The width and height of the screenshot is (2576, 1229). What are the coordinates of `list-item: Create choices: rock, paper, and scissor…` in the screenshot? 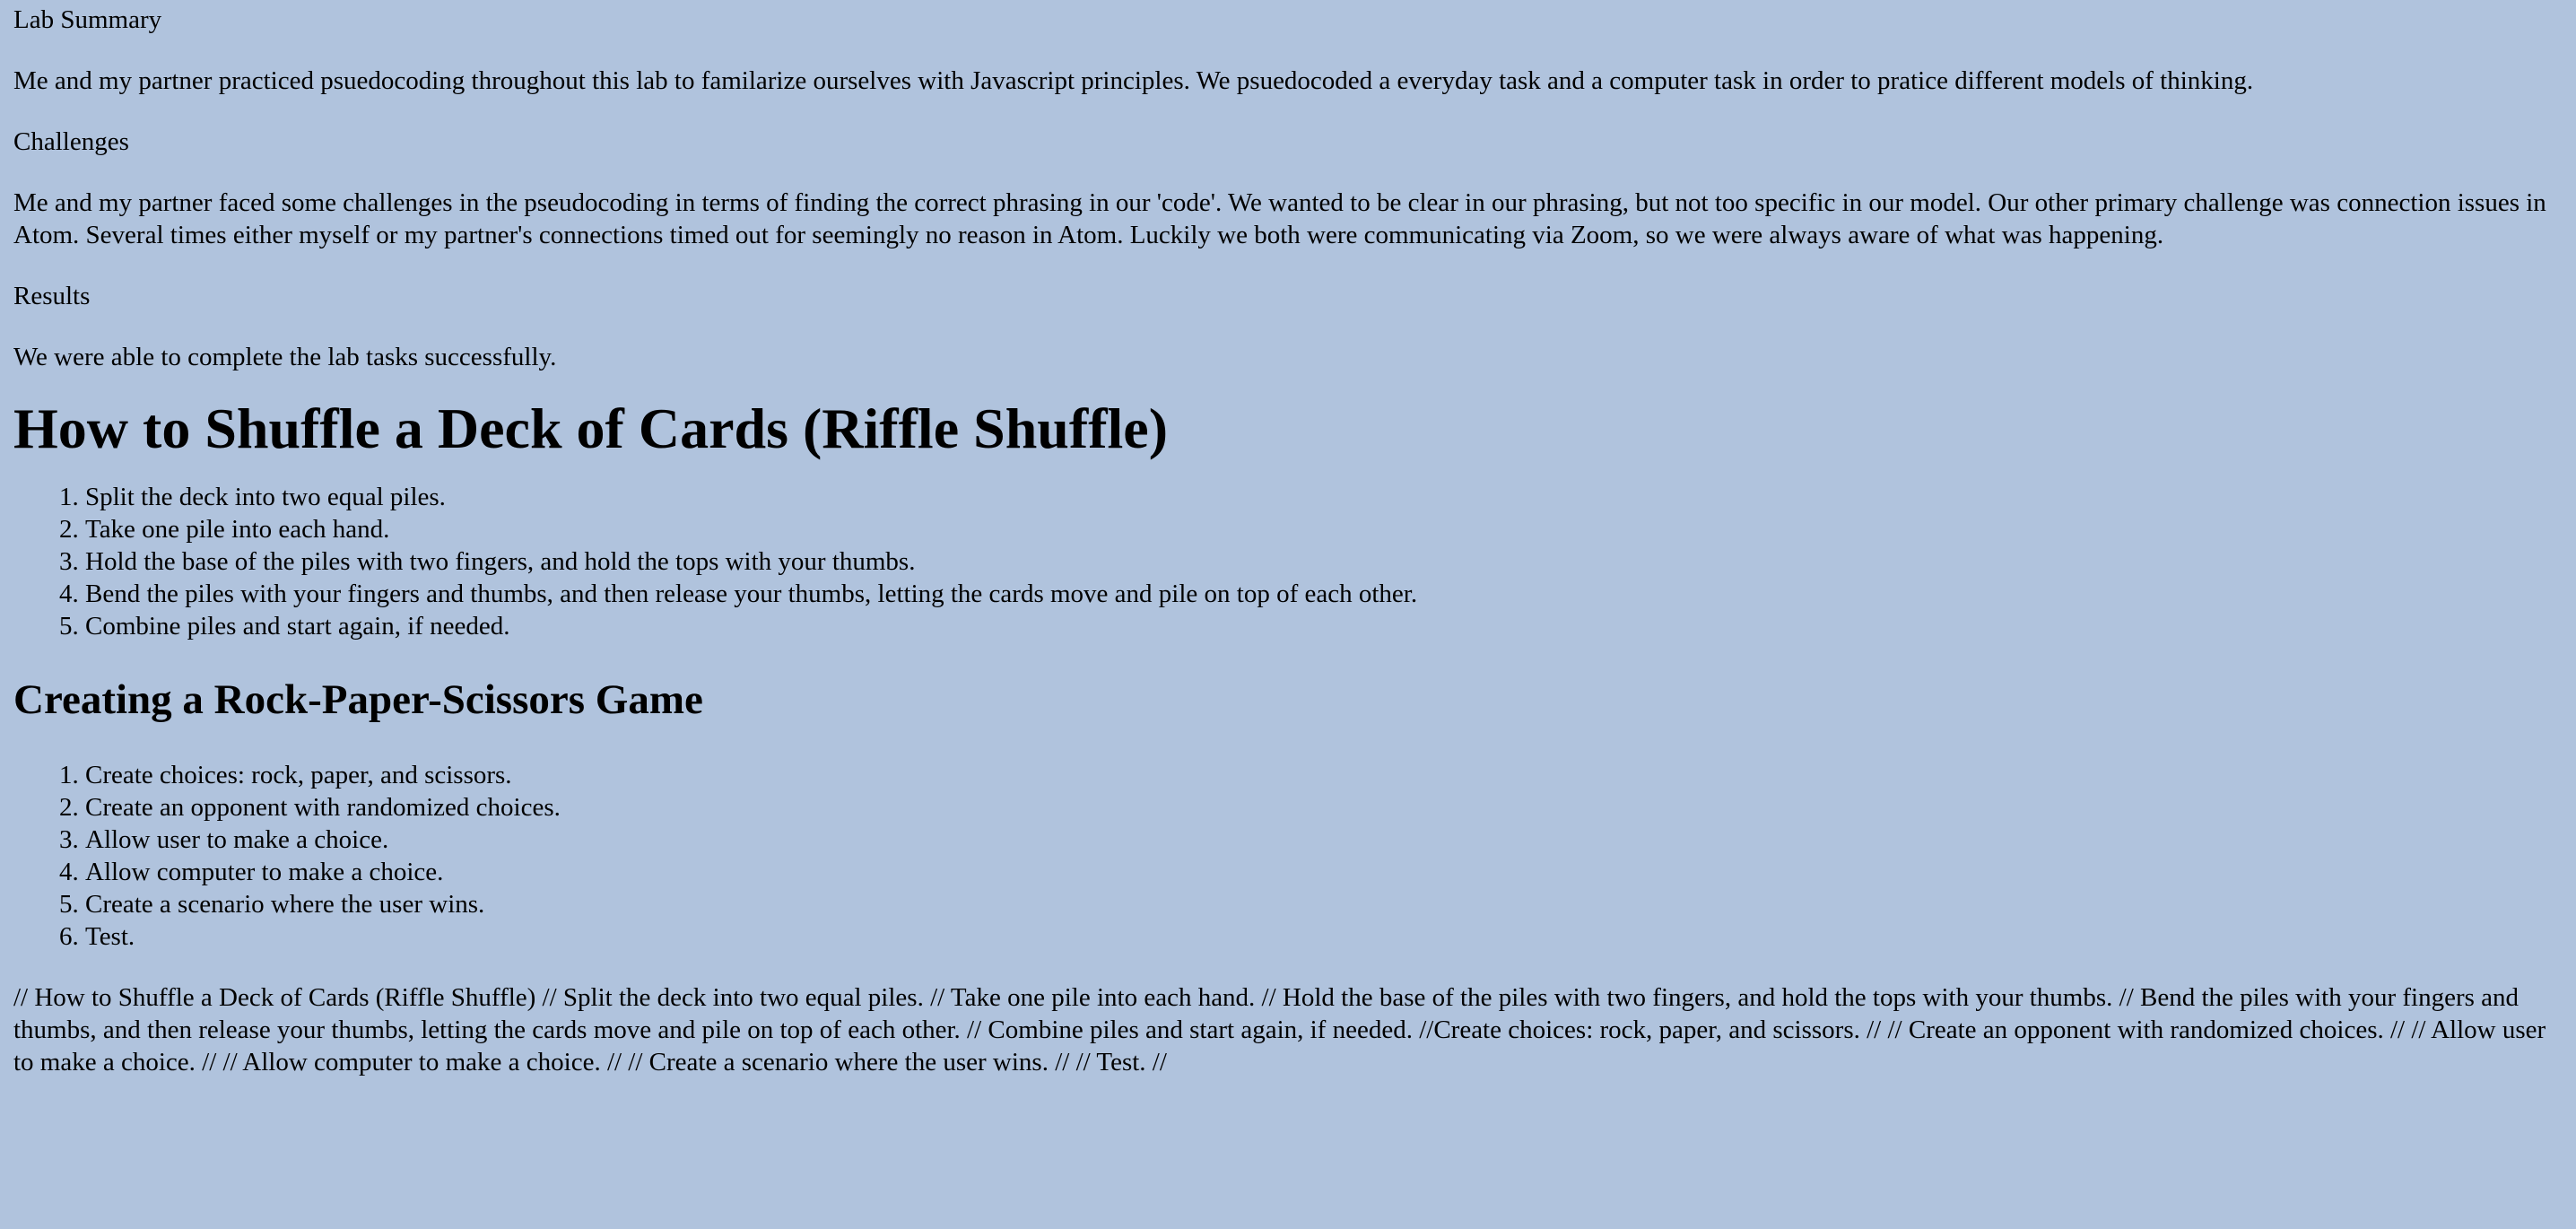 It's located at (1328, 775).